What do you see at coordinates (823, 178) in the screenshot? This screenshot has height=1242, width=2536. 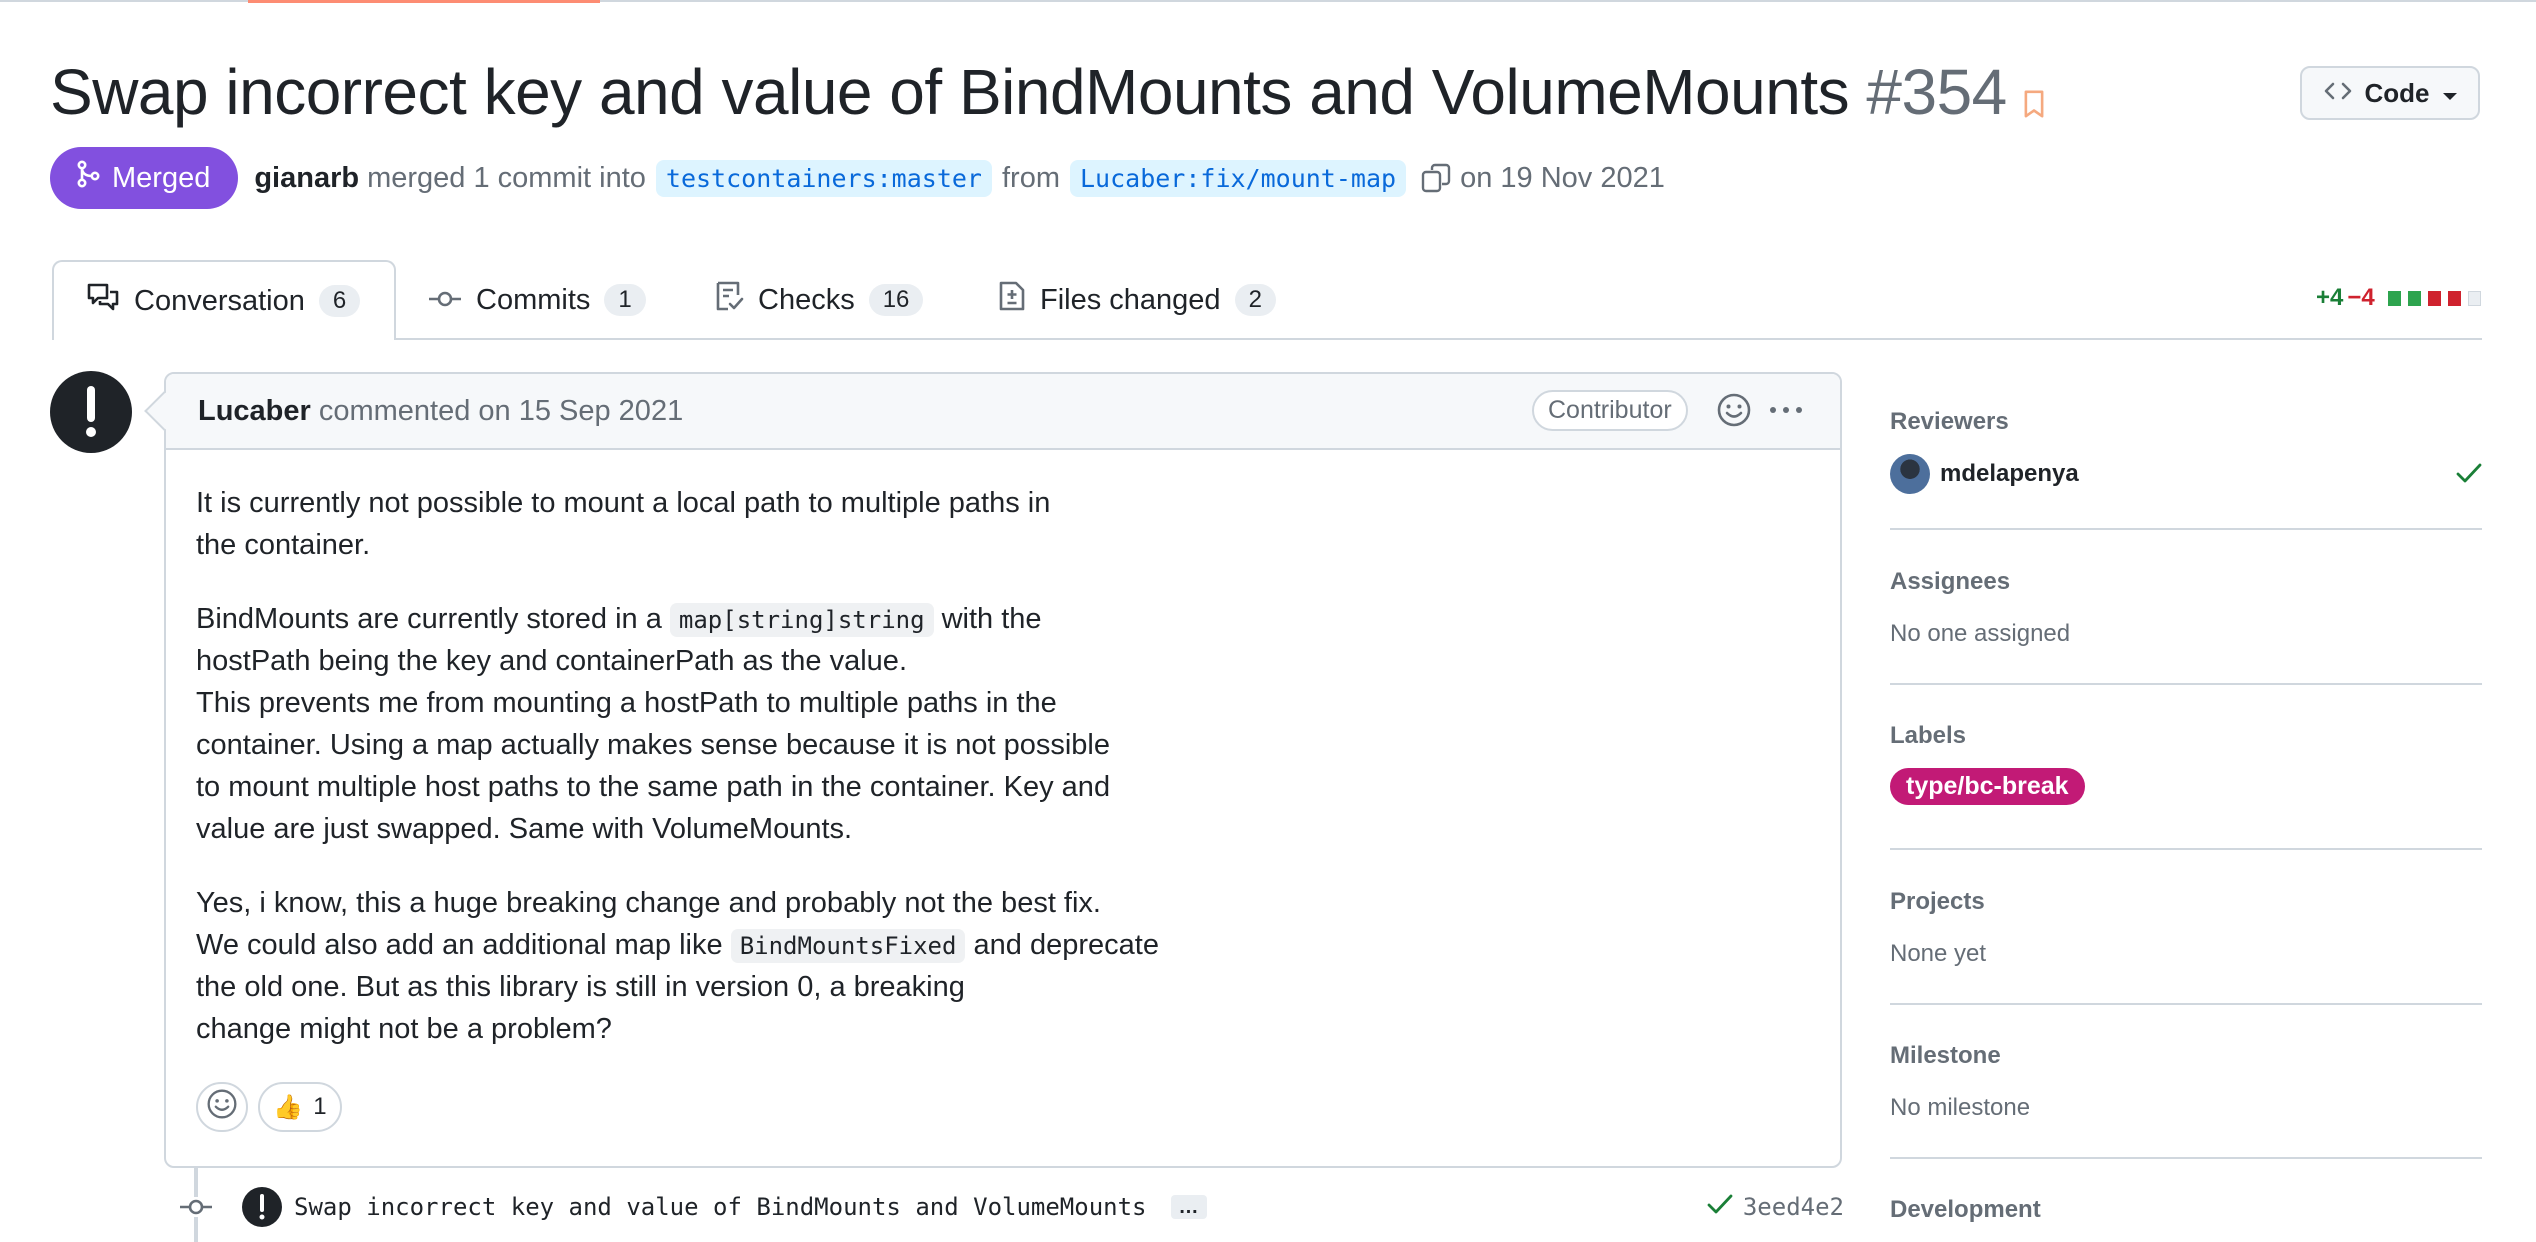 I see `base-branch: testcontainers:master` at bounding box center [823, 178].